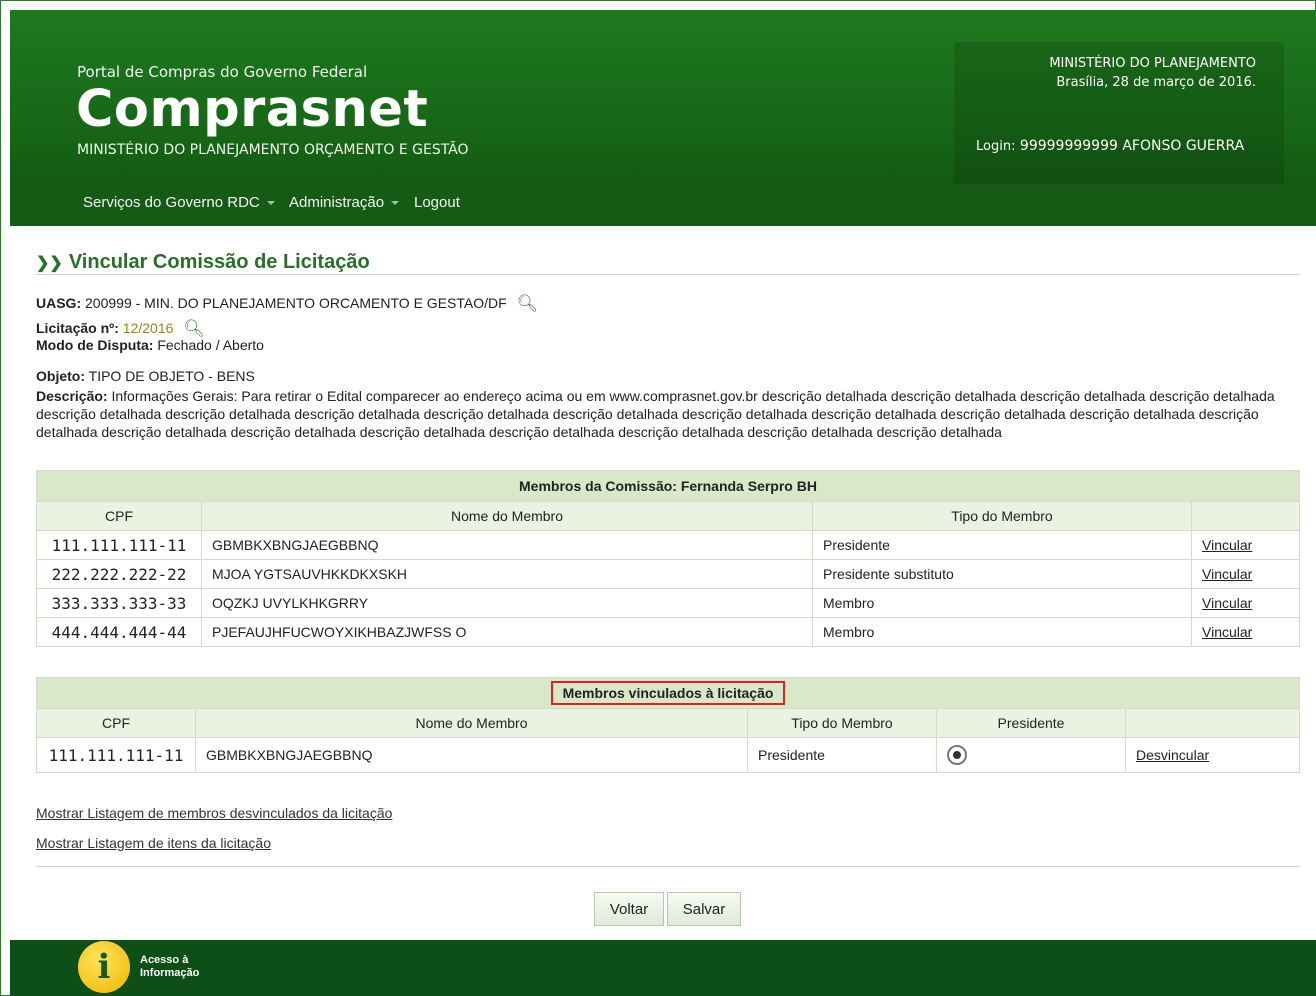 This screenshot has width=1316, height=996. Describe the element at coordinates (668, 274) in the screenshot. I see `title-divider` at that location.